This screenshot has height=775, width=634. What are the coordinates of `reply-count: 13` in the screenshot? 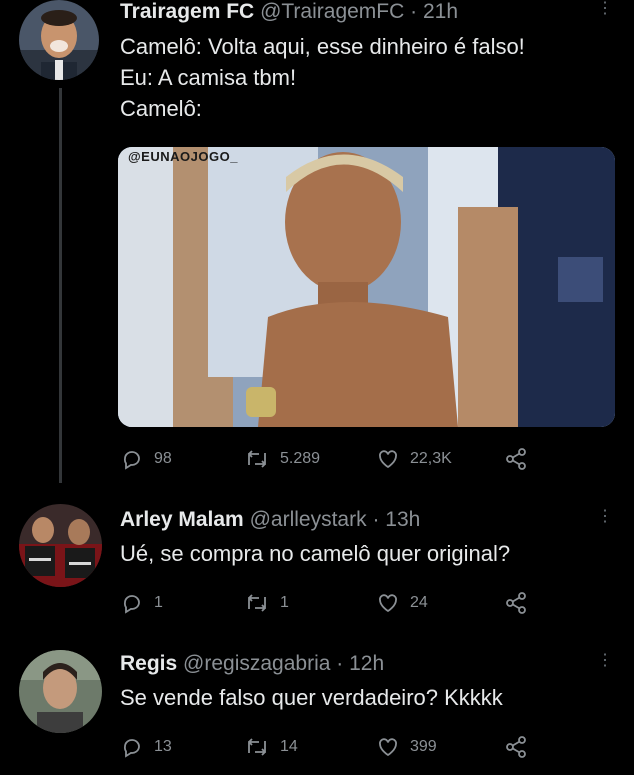 It's located at (163, 746).